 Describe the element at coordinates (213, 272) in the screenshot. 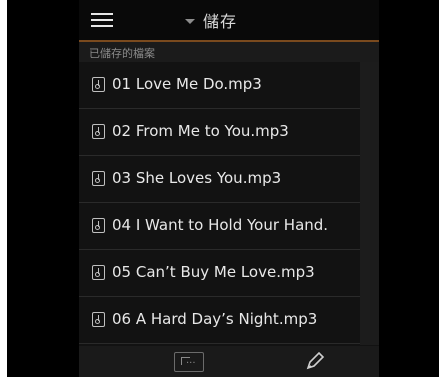

I see `file-name: 05 Can’t Buy Me Love.mp3` at that location.